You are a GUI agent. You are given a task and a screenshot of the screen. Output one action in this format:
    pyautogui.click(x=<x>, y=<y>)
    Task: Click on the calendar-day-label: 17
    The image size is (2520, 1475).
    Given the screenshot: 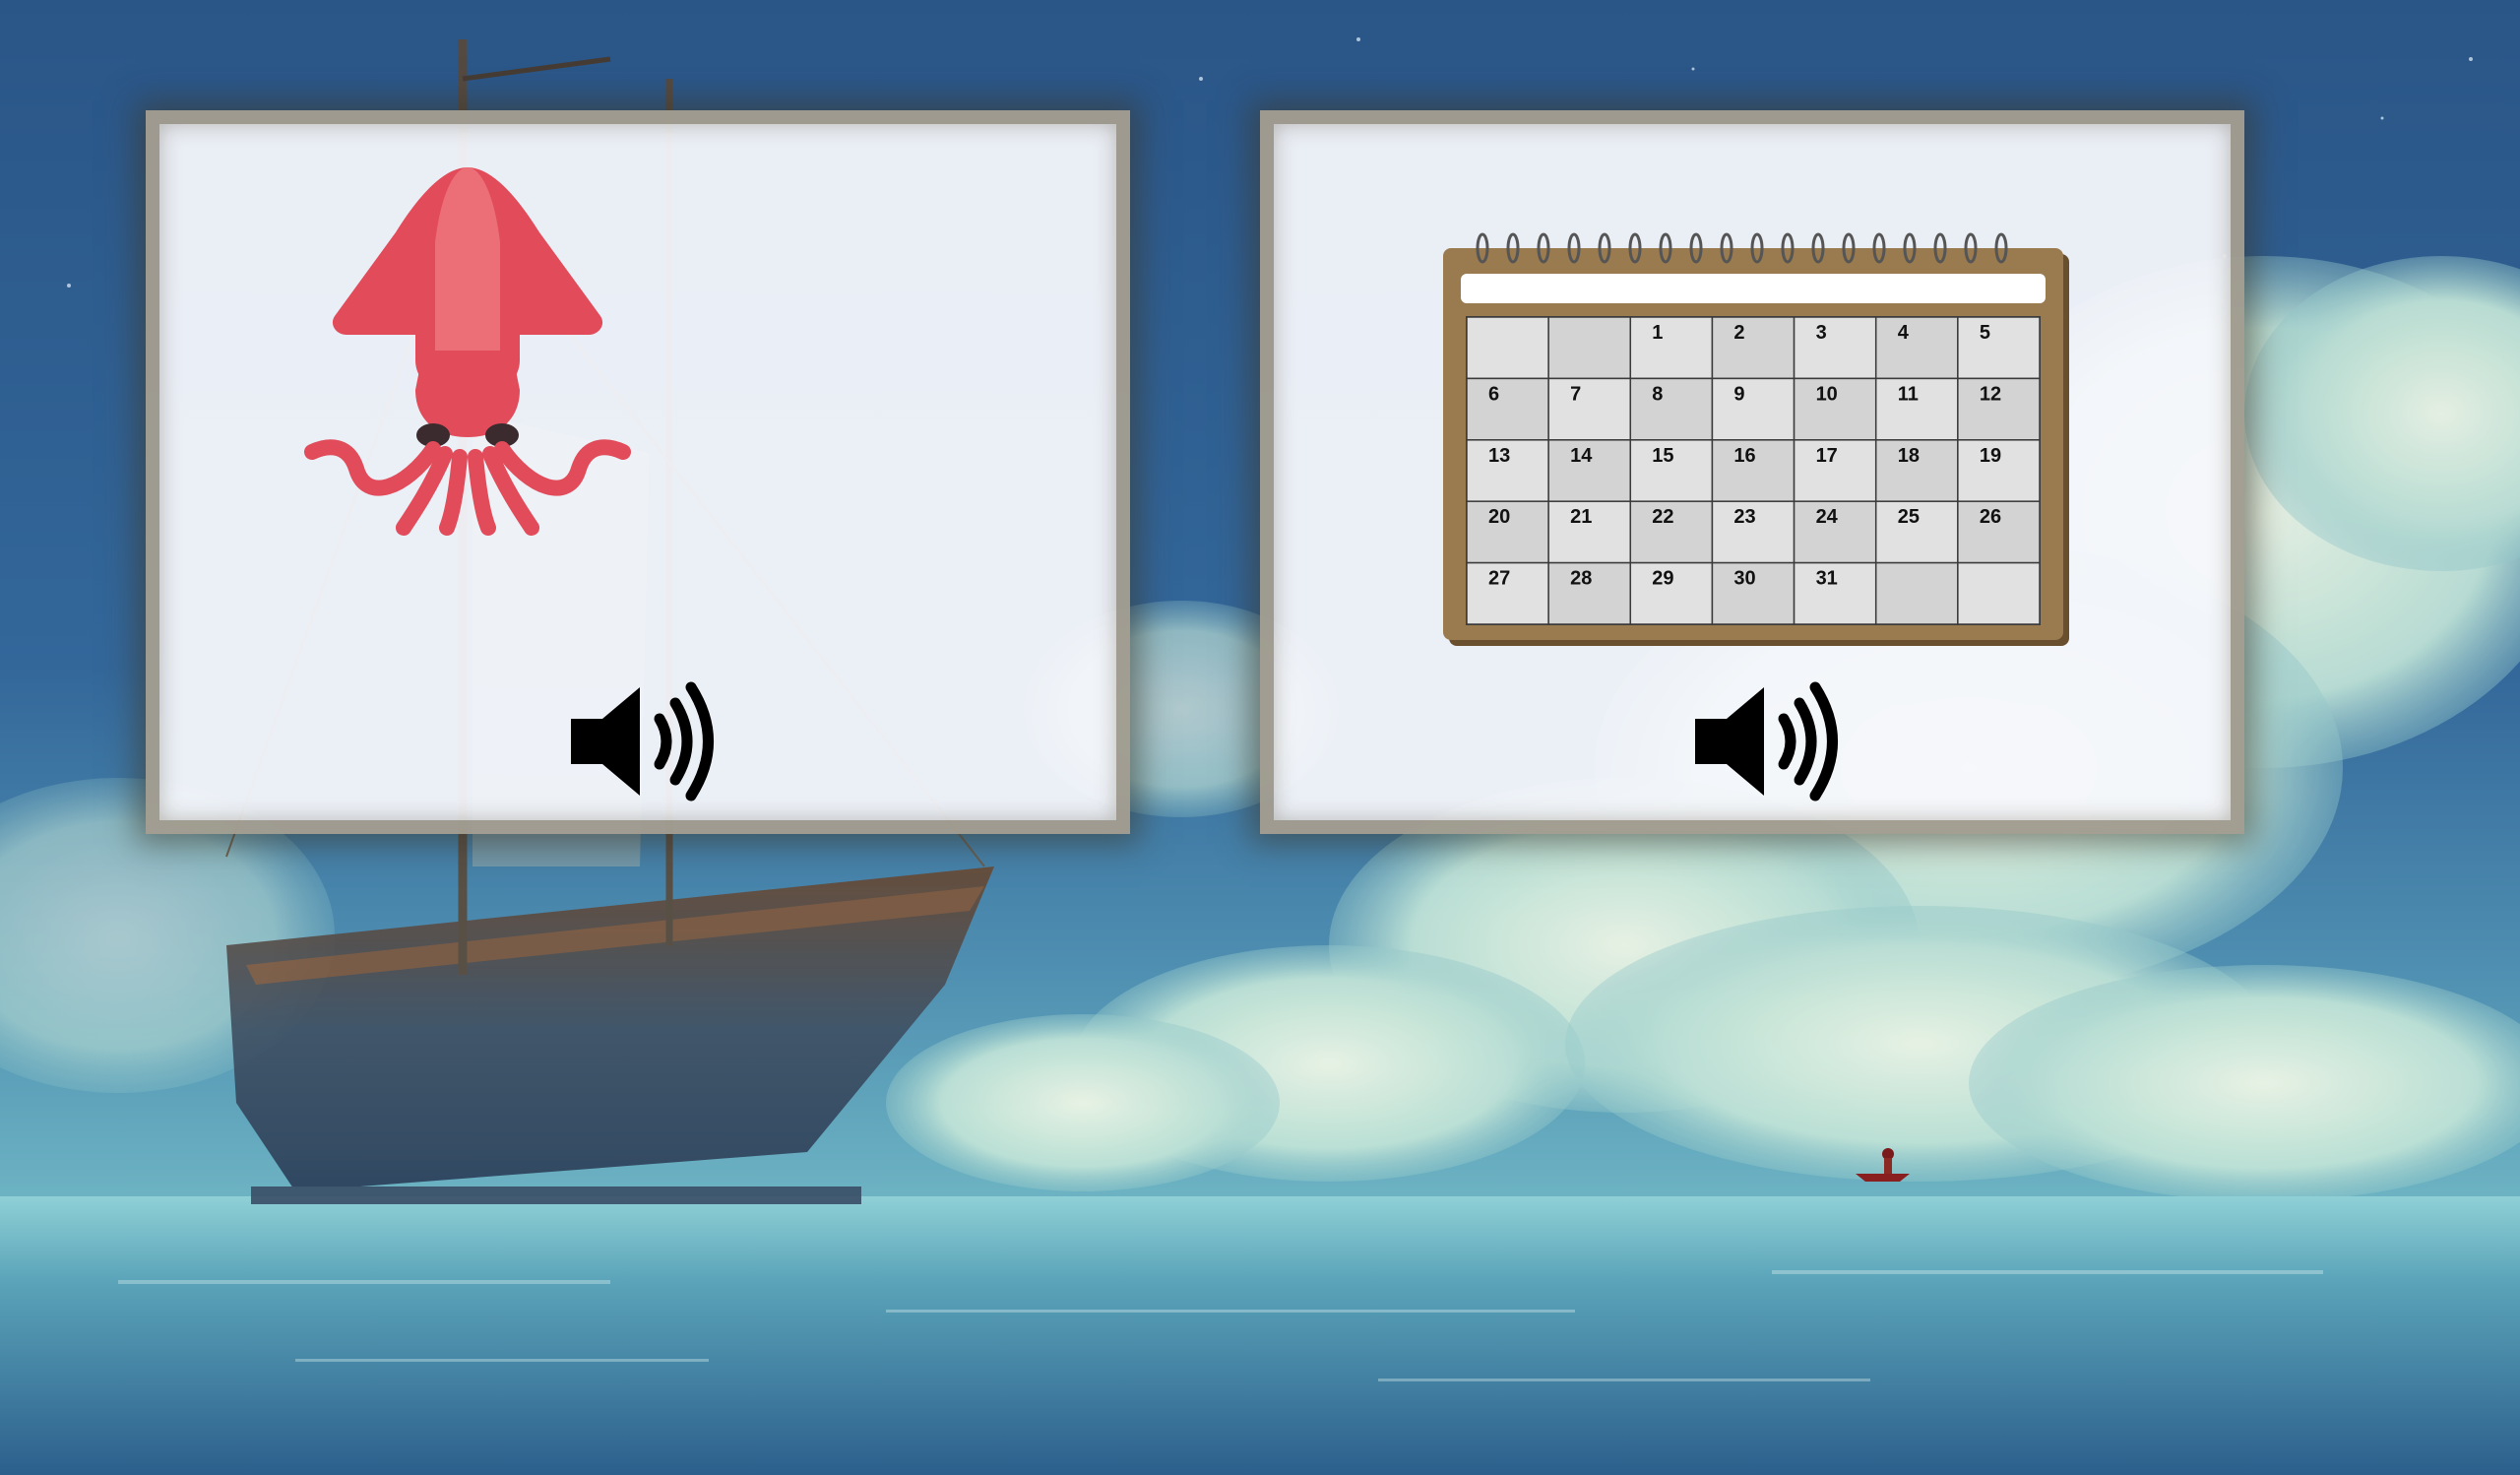 What is the action you would take?
    pyautogui.click(x=1827, y=456)
    